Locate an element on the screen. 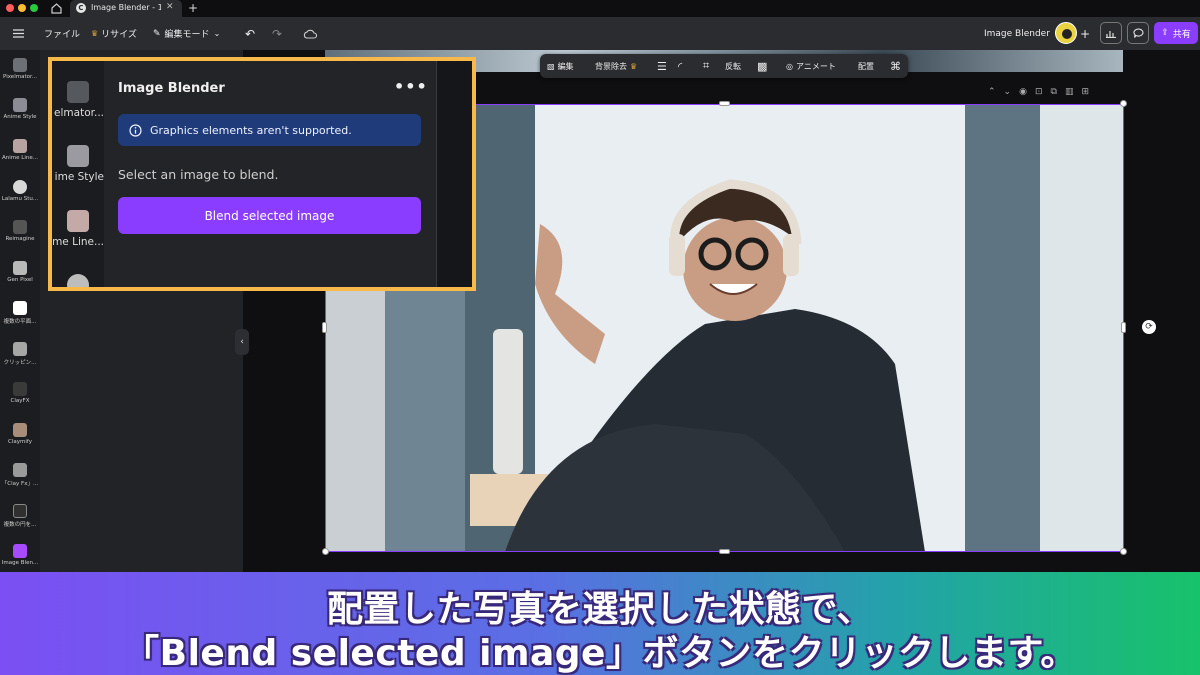 The image size is (1200, 675). maximize-window-button is located at coordinates (34, 8).